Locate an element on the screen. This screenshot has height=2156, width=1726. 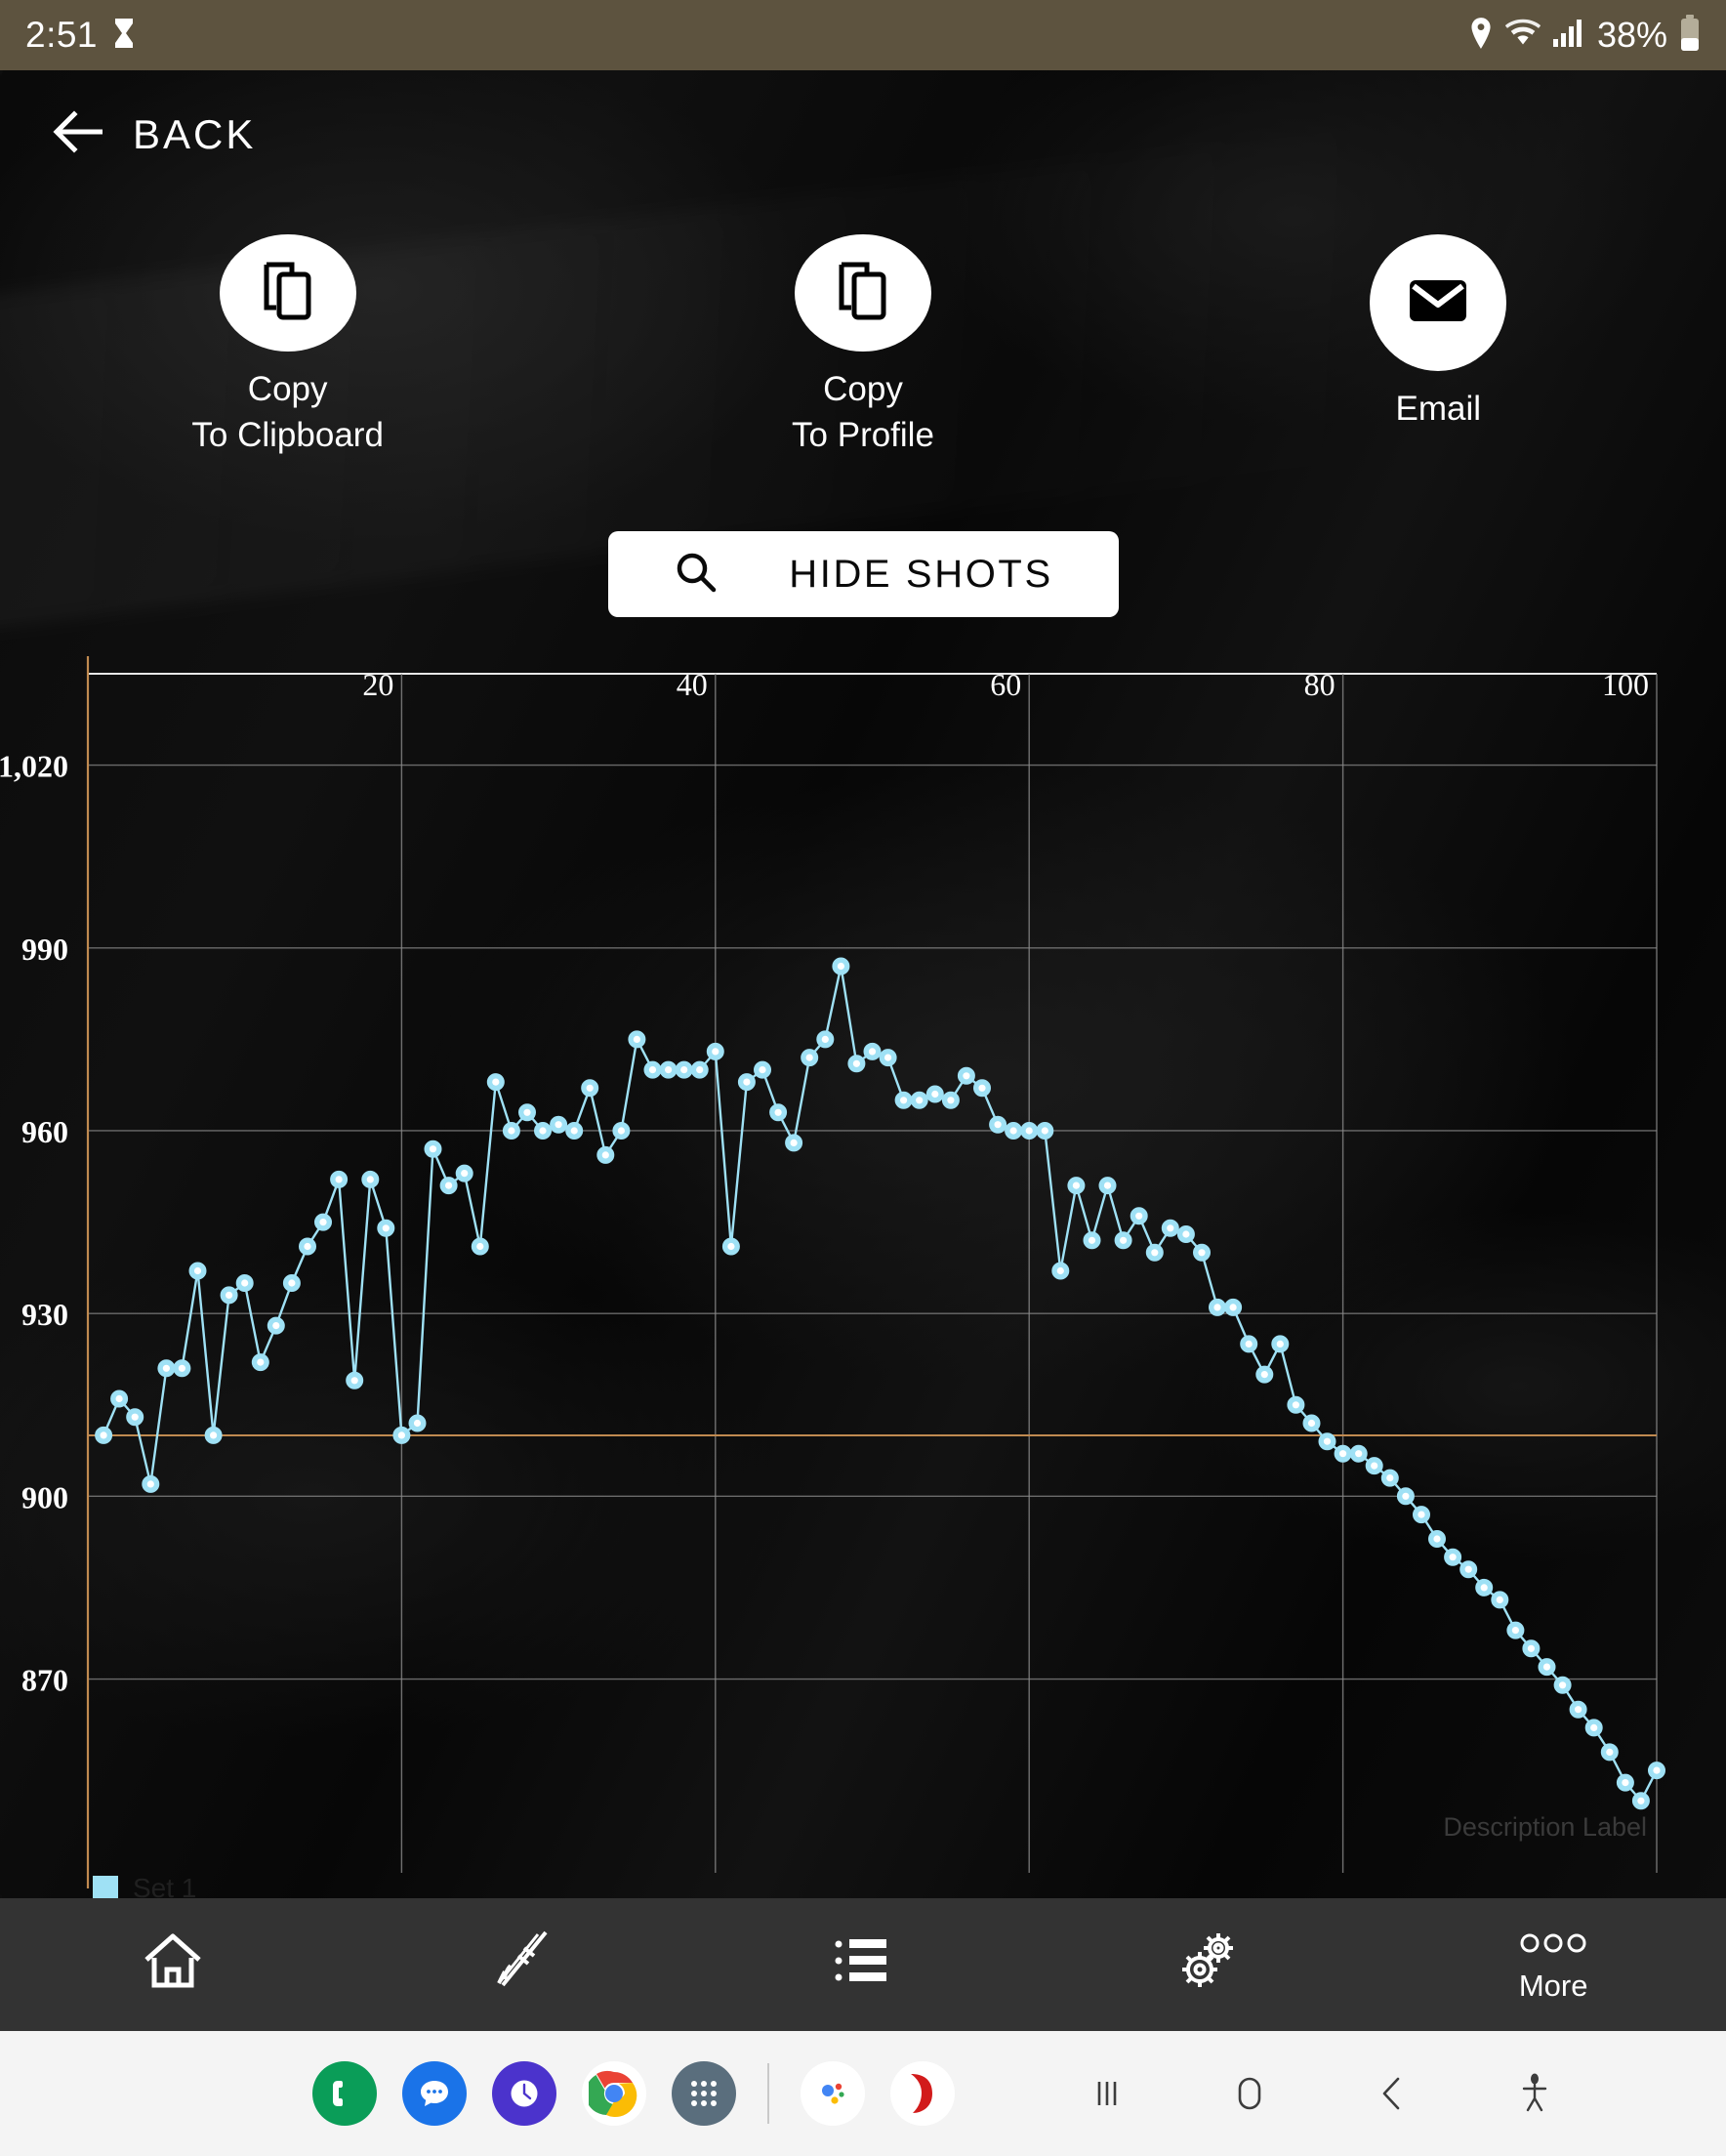
copy-to-clipboard-label: Copy To Clipboard is located at coordinates (287, 412).